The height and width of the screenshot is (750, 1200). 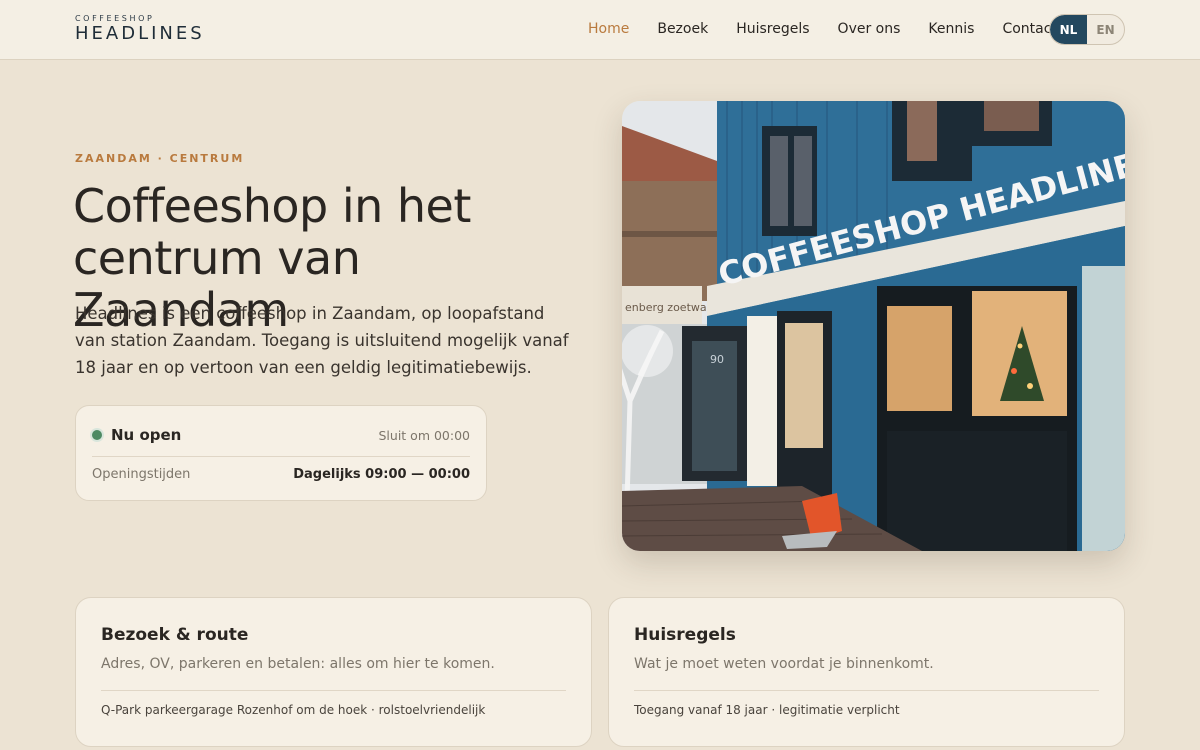 I want to click on nav-item-over-ons: Over ons, so click(x=869, y=29).